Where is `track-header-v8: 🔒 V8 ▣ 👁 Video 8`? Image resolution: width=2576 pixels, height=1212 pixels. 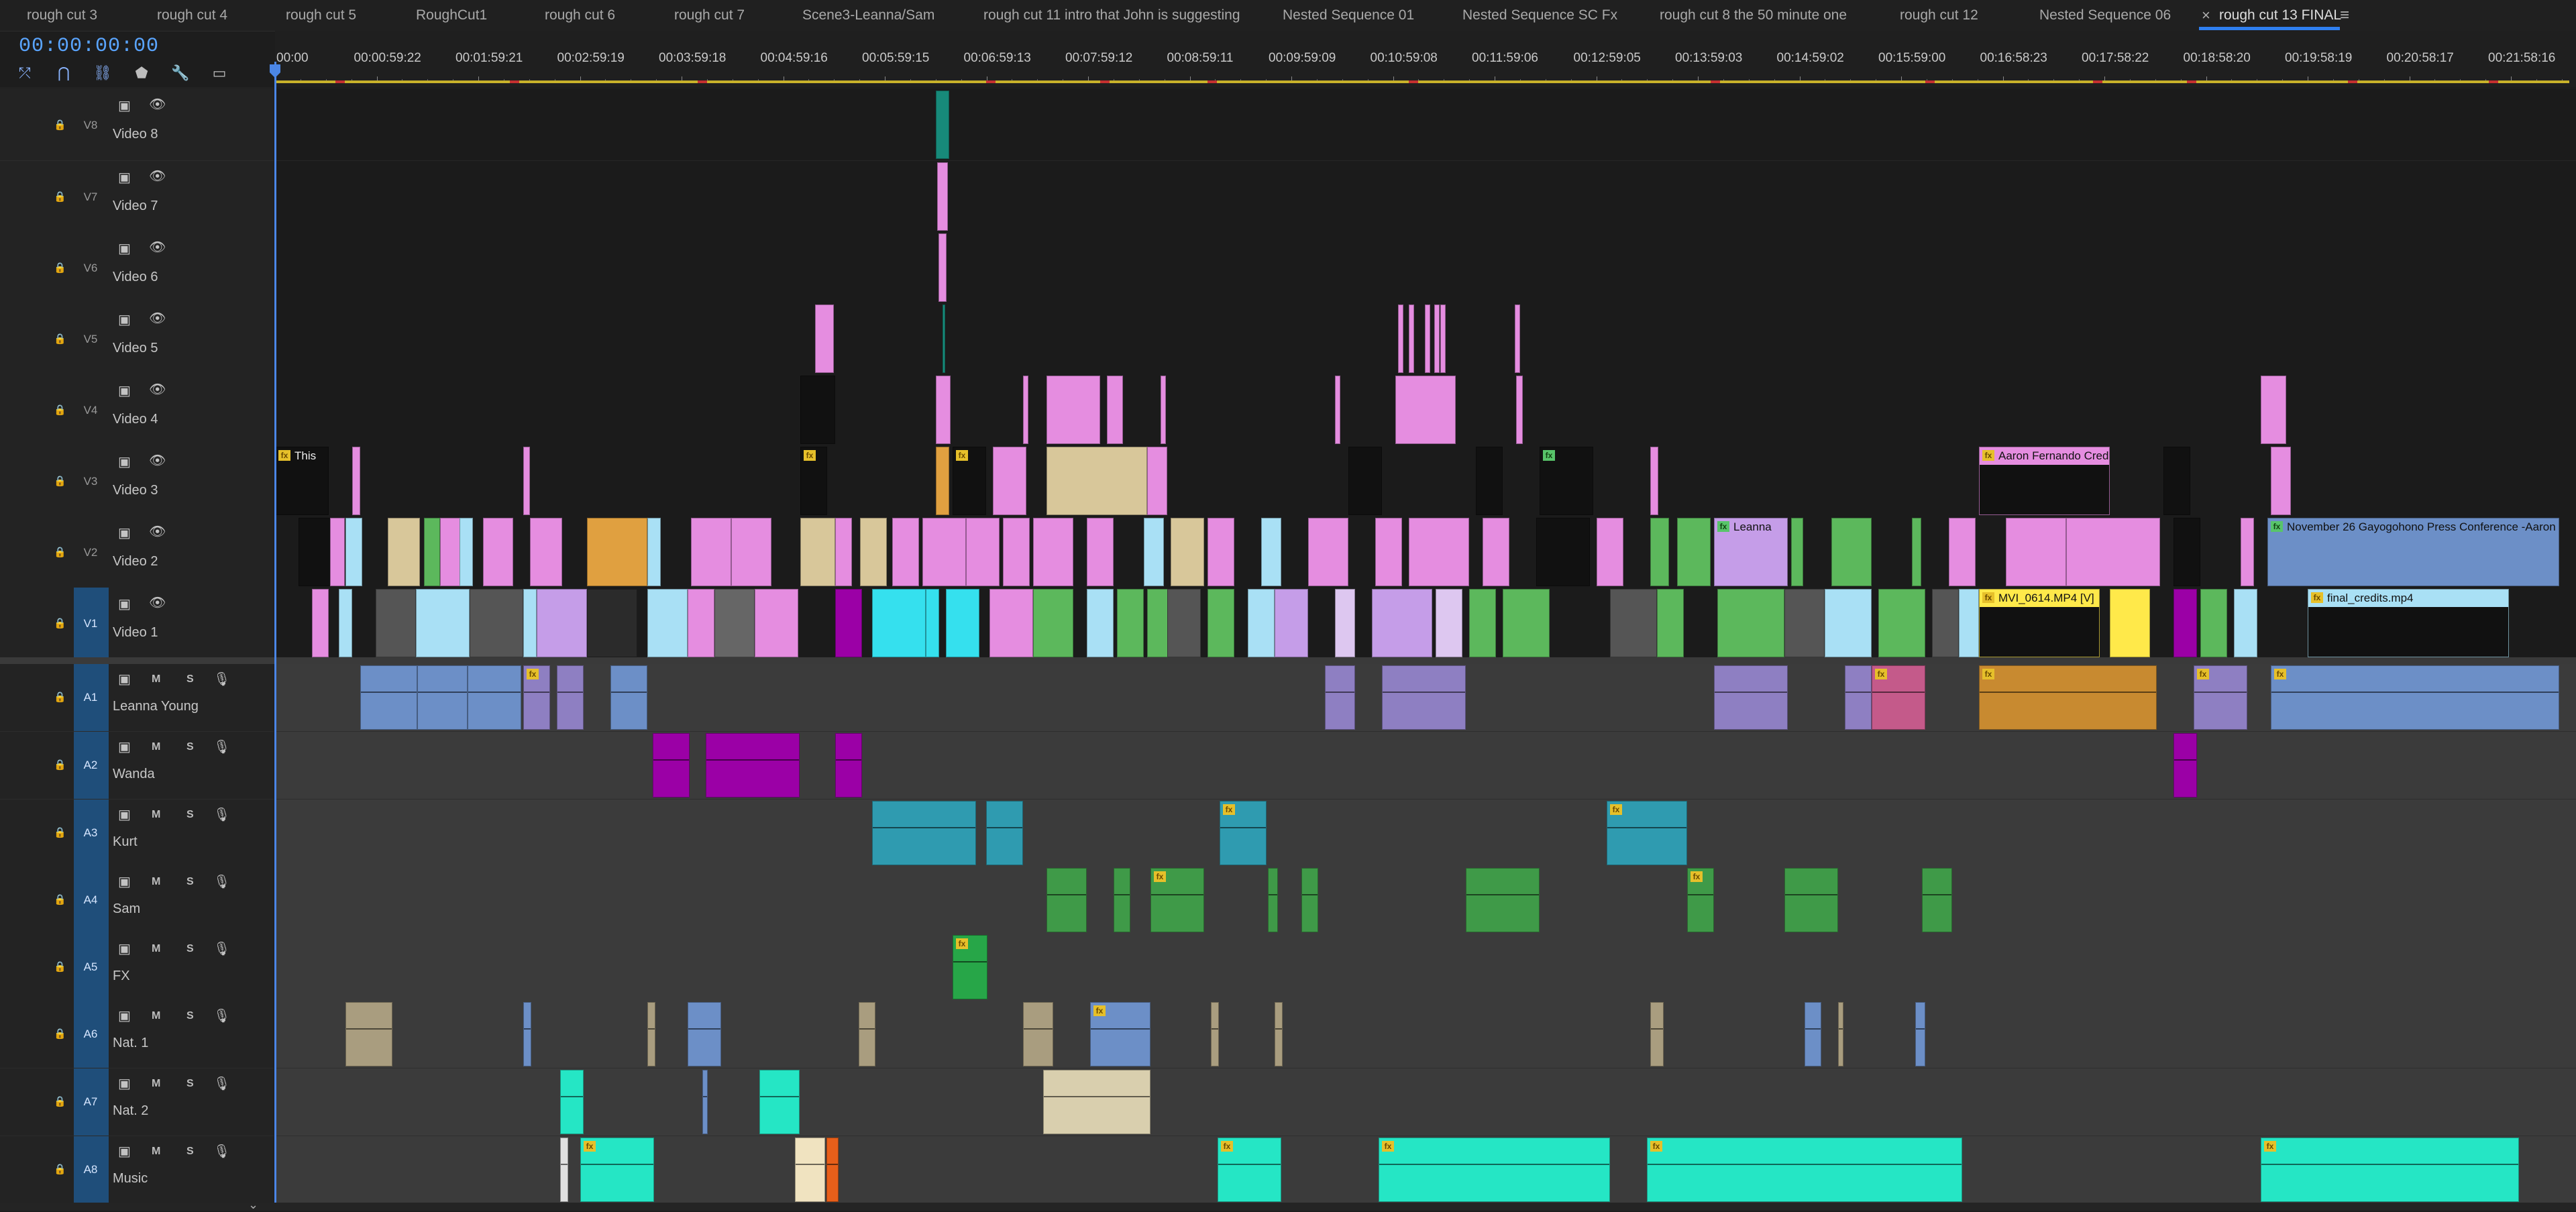
track-header-v8: 🔒 V8 ▣ 👁 Video 8 is located at coordinates (137, 125).